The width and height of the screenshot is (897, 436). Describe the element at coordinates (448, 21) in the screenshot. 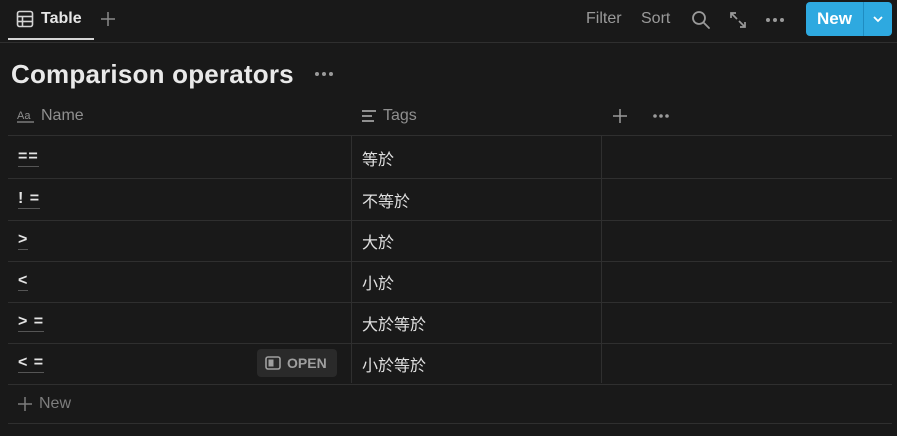

I see `top-toolbar: Table Filter Sort New` at that location.